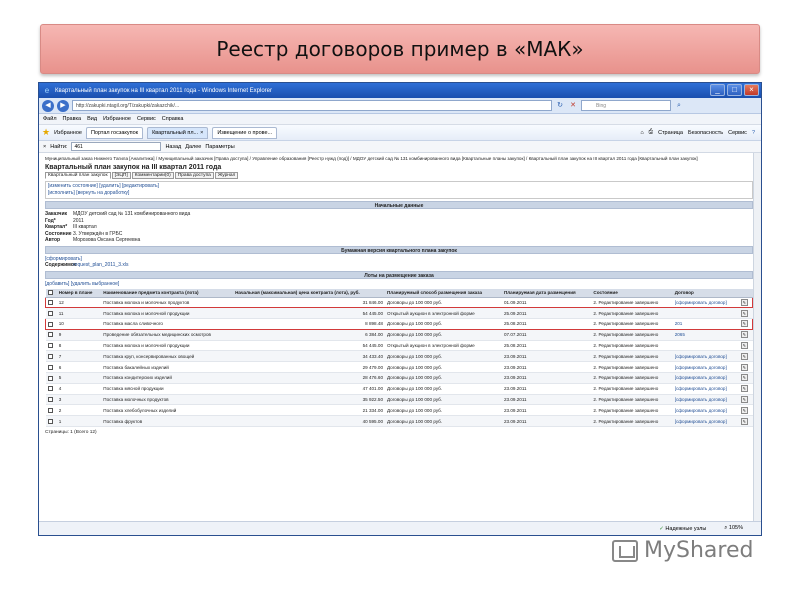 This screenshot has height=600, width=800. I want to click on zoom-level: ⌕ 105%, so click(733, 528).